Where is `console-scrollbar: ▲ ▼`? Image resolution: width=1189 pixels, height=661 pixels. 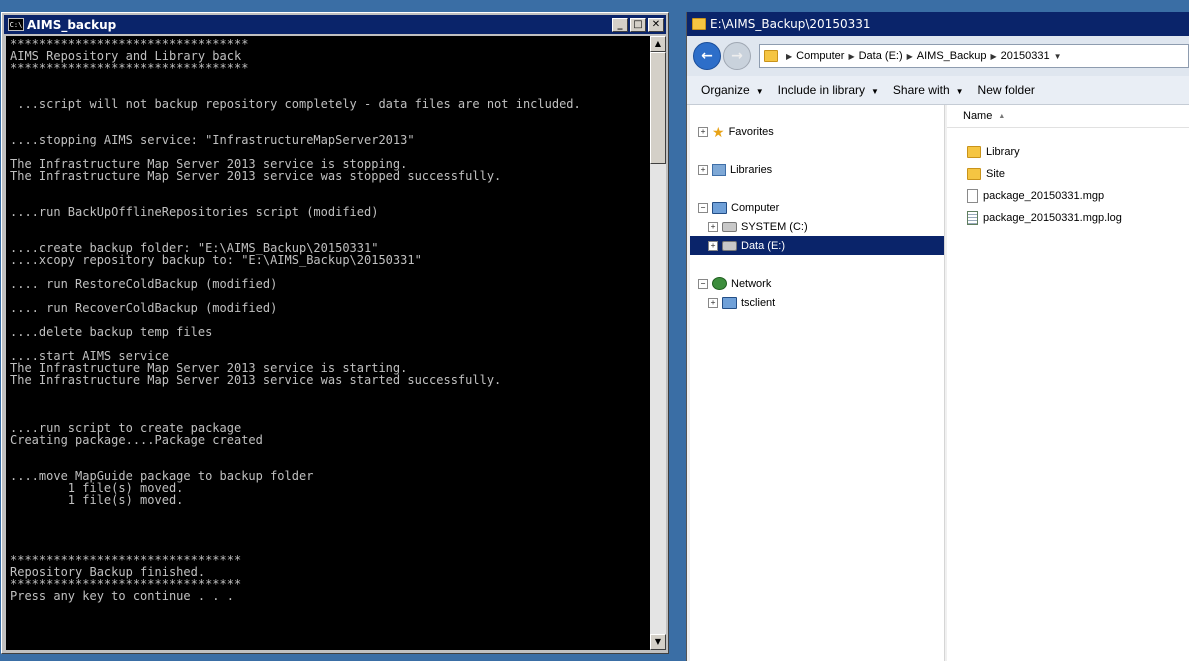
console-scrollbar: ▲ ▼ is located at coordinates (658, 343).